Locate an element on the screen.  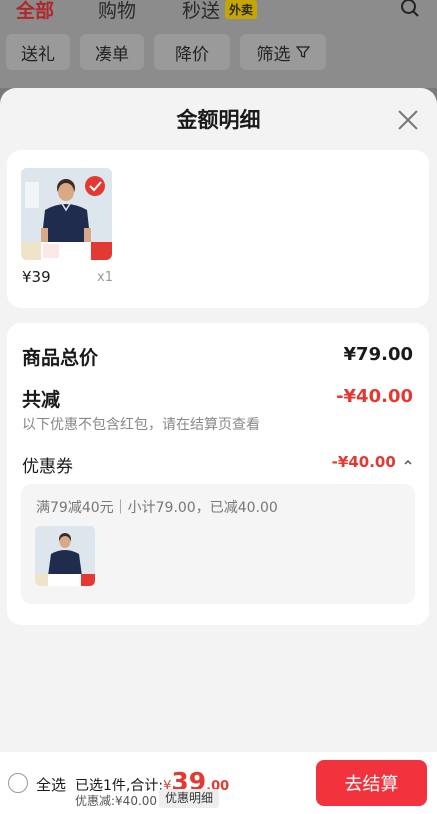
coupon-product-thumbnail is located at coordinates (65, 556).